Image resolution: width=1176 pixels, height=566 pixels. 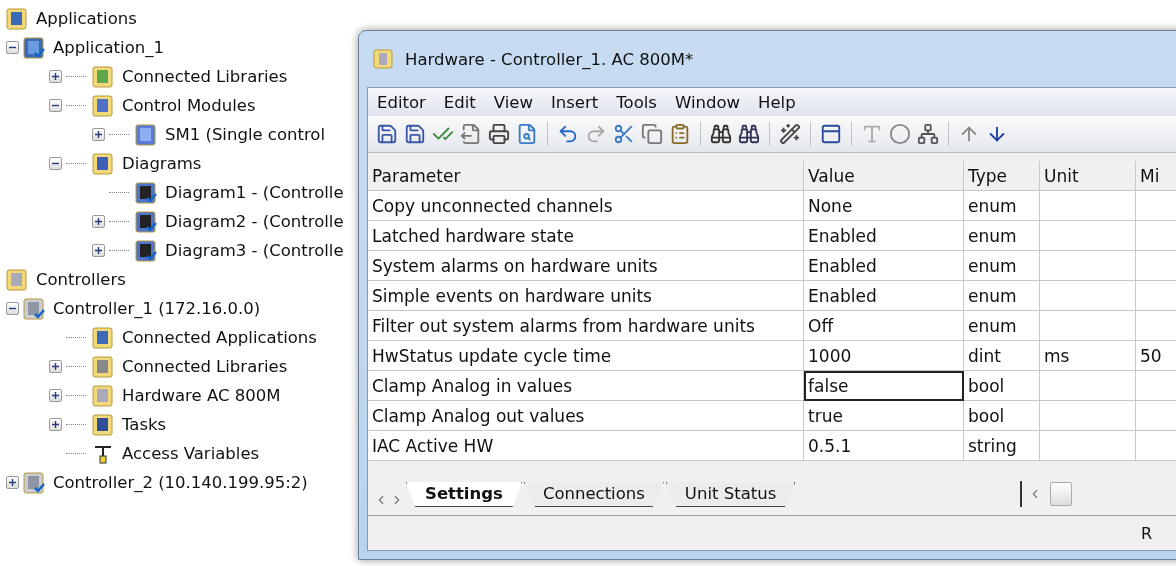 What do you see at coordinates (790, 134) in the screenshot?
I see `wand-icon` at bounding box center [790, 134].